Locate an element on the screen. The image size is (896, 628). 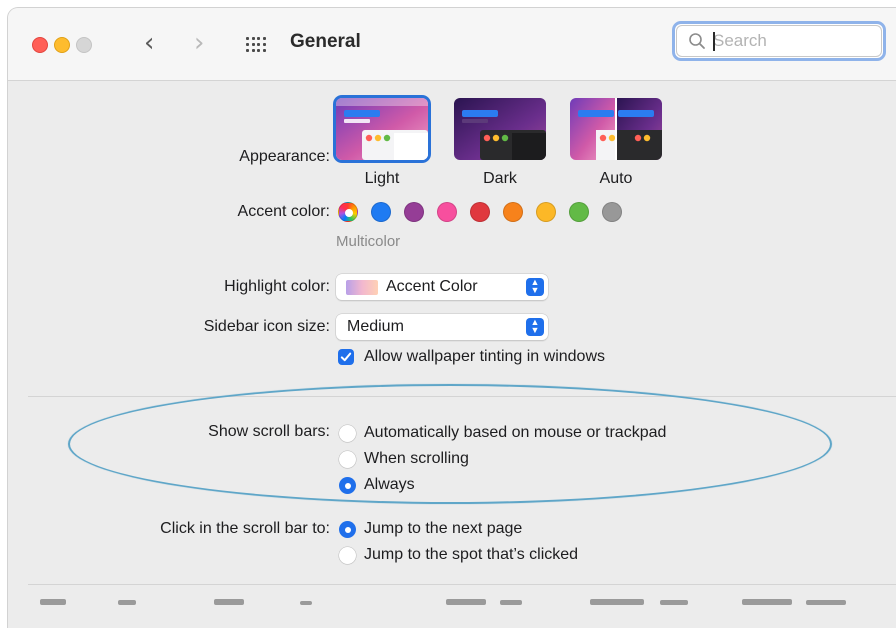
toolbar: ‹ › General is located at coordinates (452, 44).